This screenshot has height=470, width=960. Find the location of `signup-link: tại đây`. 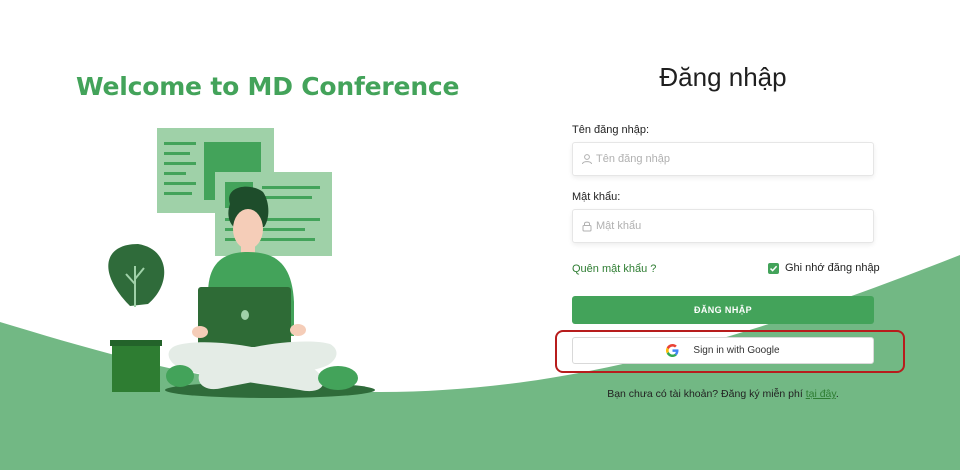

signup-link: tại đây is located at coordinates (821, 394).